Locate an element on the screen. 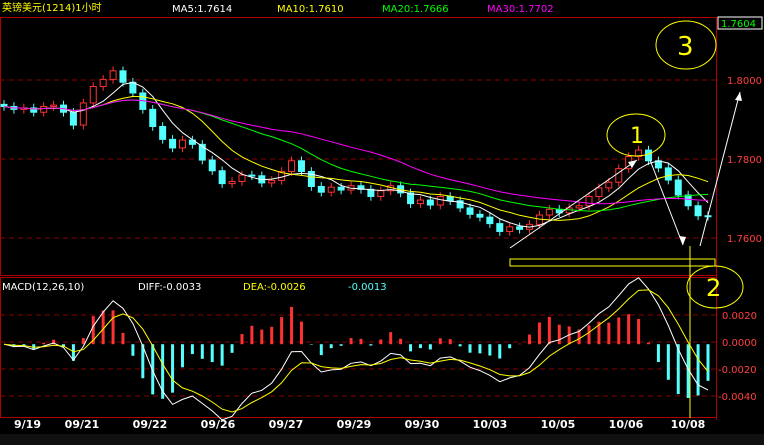  circle-1-label: 1 is located at coordinates (637, 136).